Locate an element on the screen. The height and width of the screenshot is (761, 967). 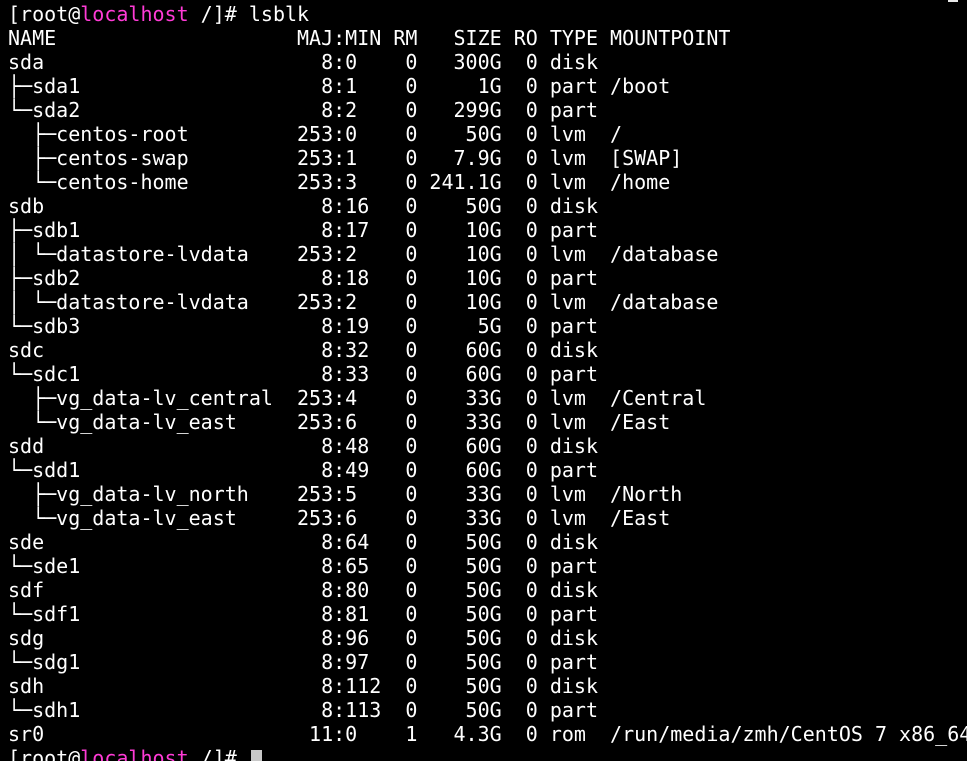
output-line: └─sdf1 8:81 0 50G 0 part is located at coordinates (309, 614).